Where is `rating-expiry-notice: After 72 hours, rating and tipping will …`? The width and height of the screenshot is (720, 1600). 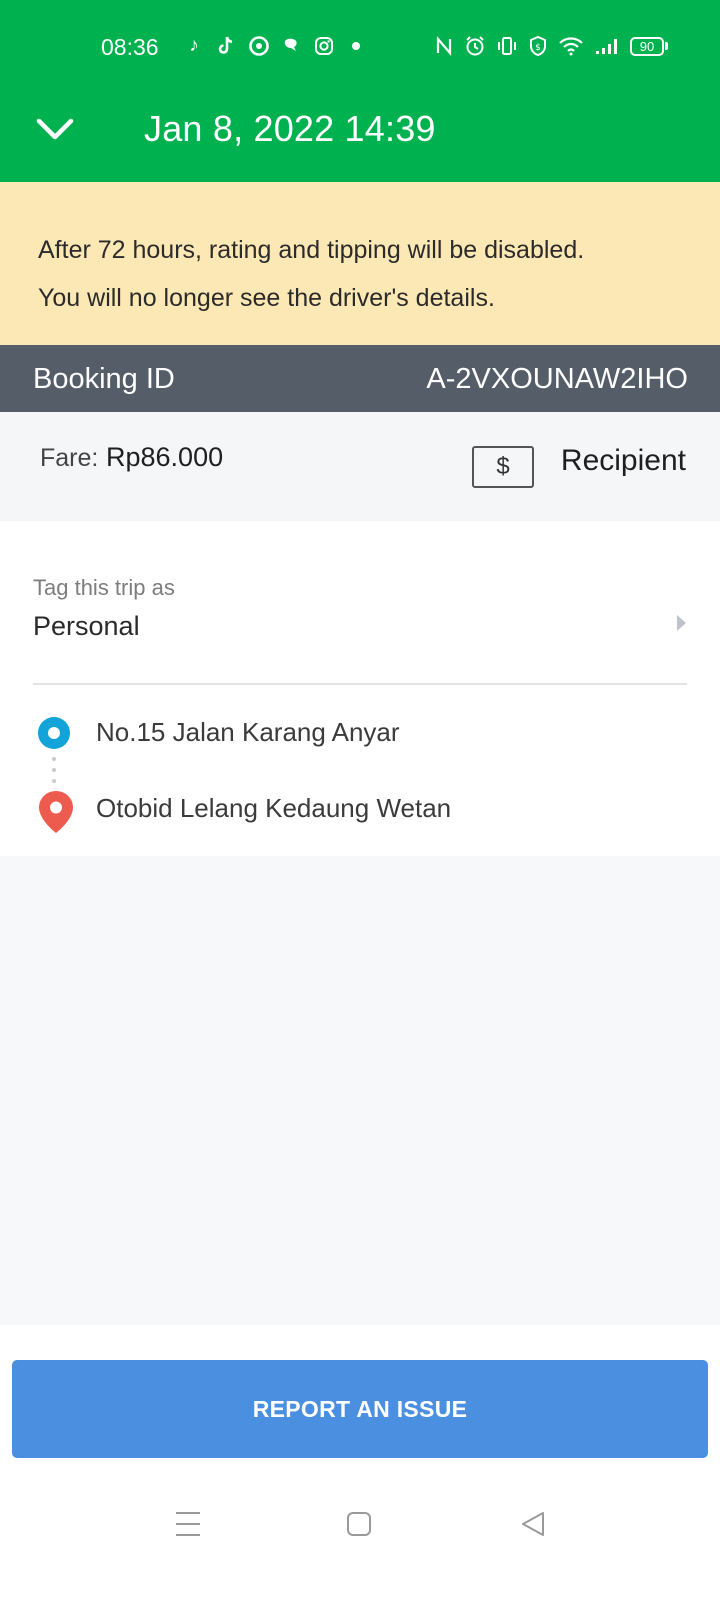 rating-expiry-notice: After 72 hours, rating and tipping will … is located at coordinates (360, 263).